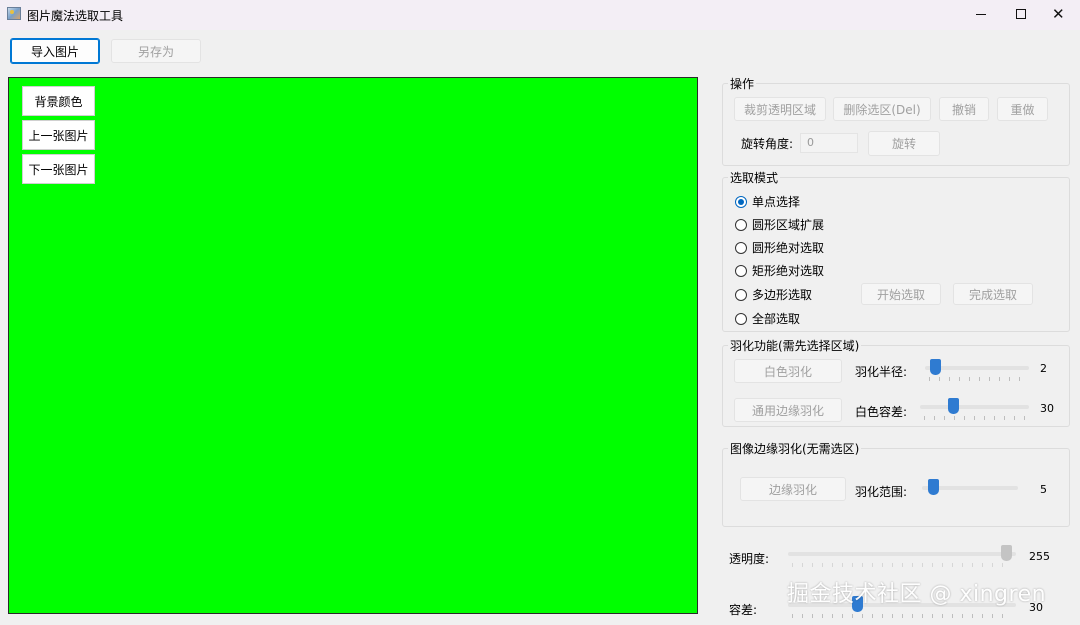  Describe the element at coordinates (58, 101) in the screenshot. I see `background-color-button: 背景颜色` at that location.